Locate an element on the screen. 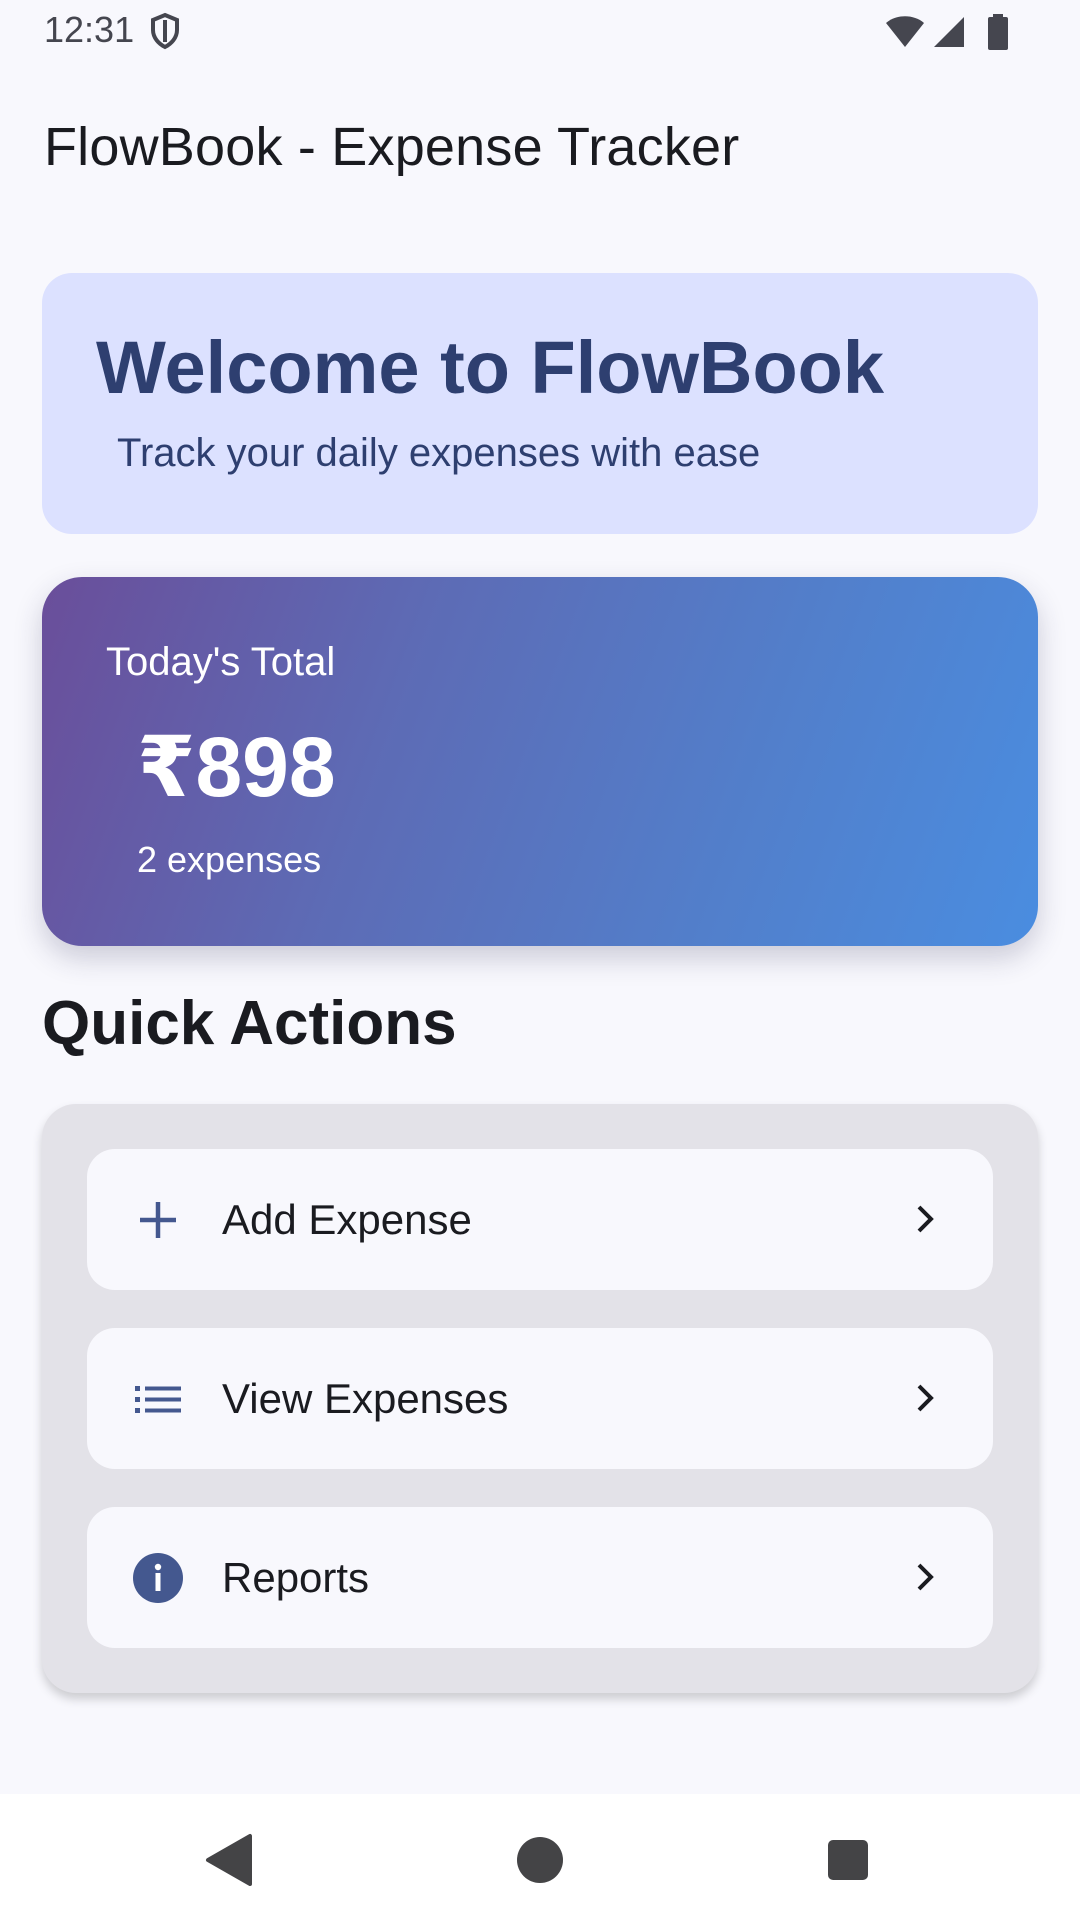  quick-actions-heading: Quick Actions is located at coordinates (249, 1023).